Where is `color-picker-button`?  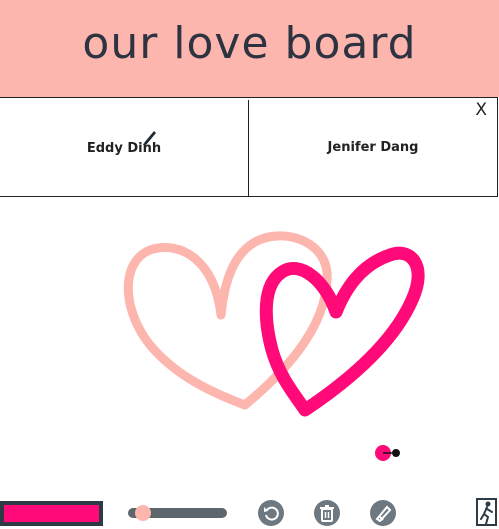
color-picker-button is located at coordinates (51, 513).